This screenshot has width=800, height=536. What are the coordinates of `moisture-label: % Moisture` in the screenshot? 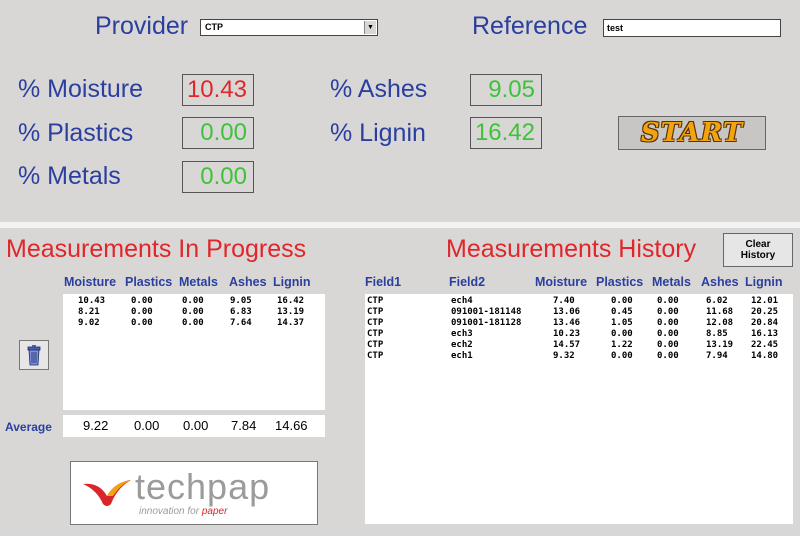 It's located at (81, 89).